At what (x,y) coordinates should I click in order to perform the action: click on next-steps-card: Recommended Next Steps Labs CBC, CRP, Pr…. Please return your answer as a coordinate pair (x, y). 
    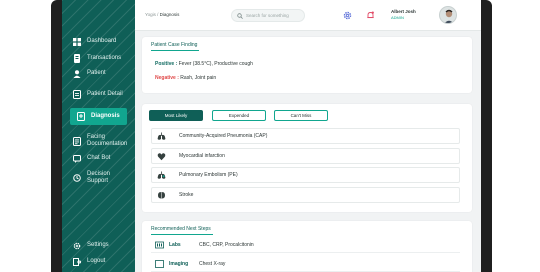
    Looking at the image, I should click on (307, 246).